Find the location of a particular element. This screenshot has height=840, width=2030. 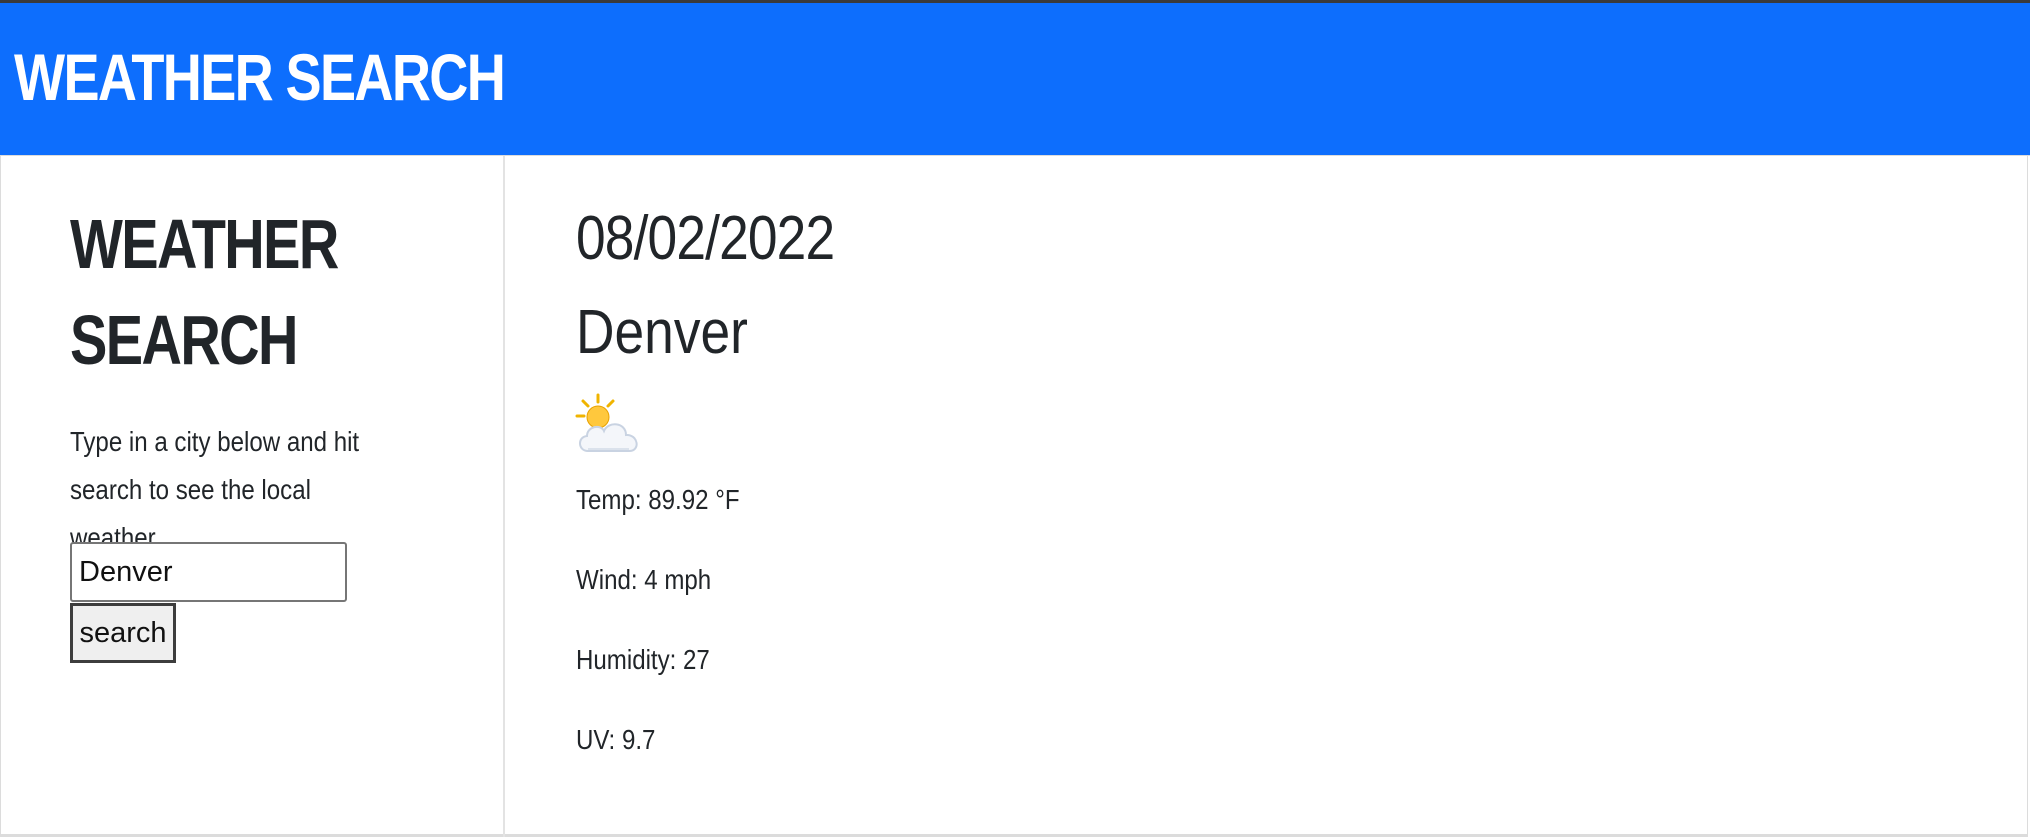

search-button: search is located at coordinates (123, 633).